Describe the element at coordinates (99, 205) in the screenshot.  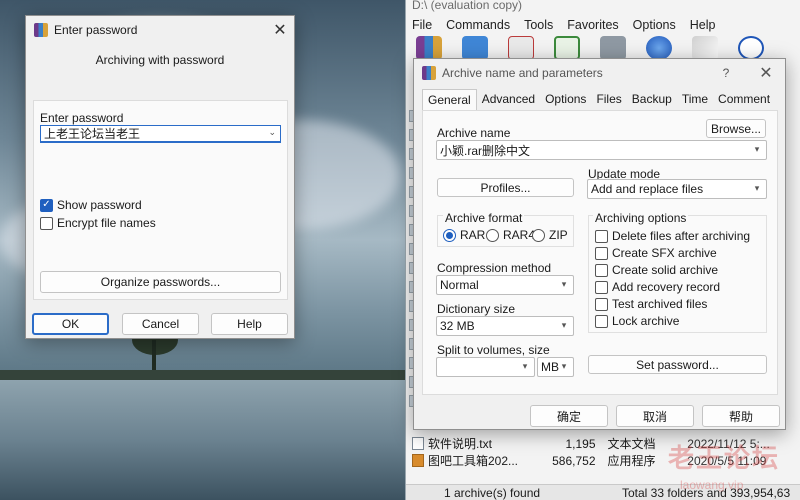
I see `show-password-label: Show password` at that location.